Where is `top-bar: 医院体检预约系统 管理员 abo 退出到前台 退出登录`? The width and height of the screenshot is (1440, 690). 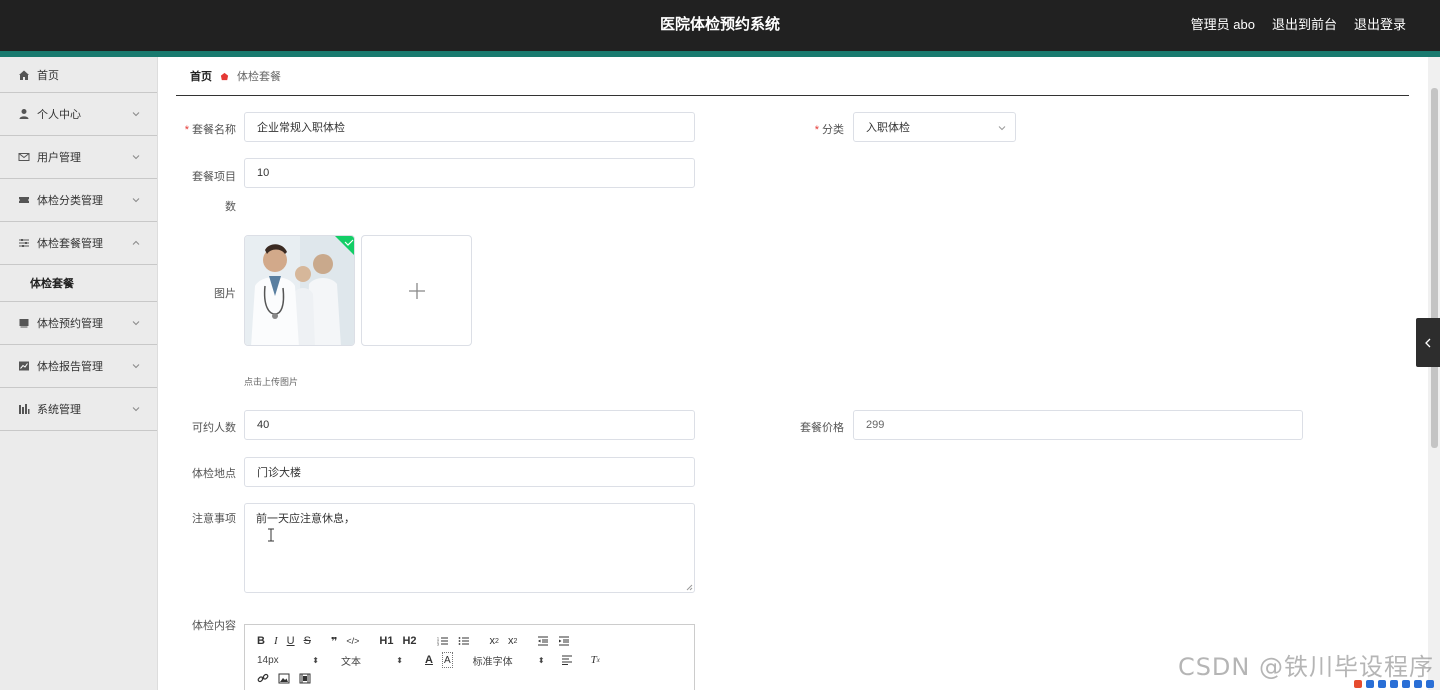
top-bar: 医院体检预约系统 管理员 abo 退出到前台 退出登录 is located at coordinates (720, 25).